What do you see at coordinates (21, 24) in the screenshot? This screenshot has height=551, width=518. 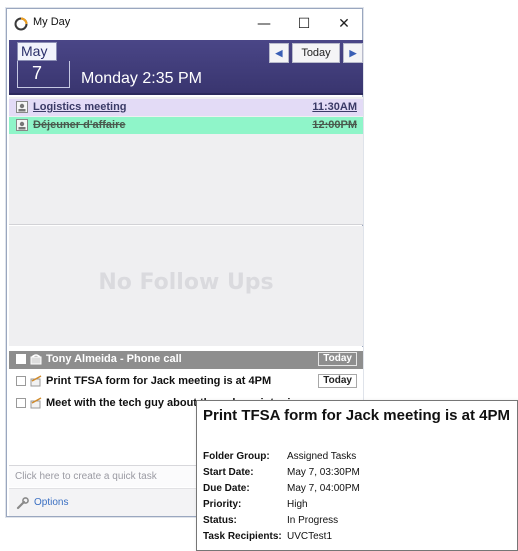 I see `app-icon` at bounding box center [21, 24].